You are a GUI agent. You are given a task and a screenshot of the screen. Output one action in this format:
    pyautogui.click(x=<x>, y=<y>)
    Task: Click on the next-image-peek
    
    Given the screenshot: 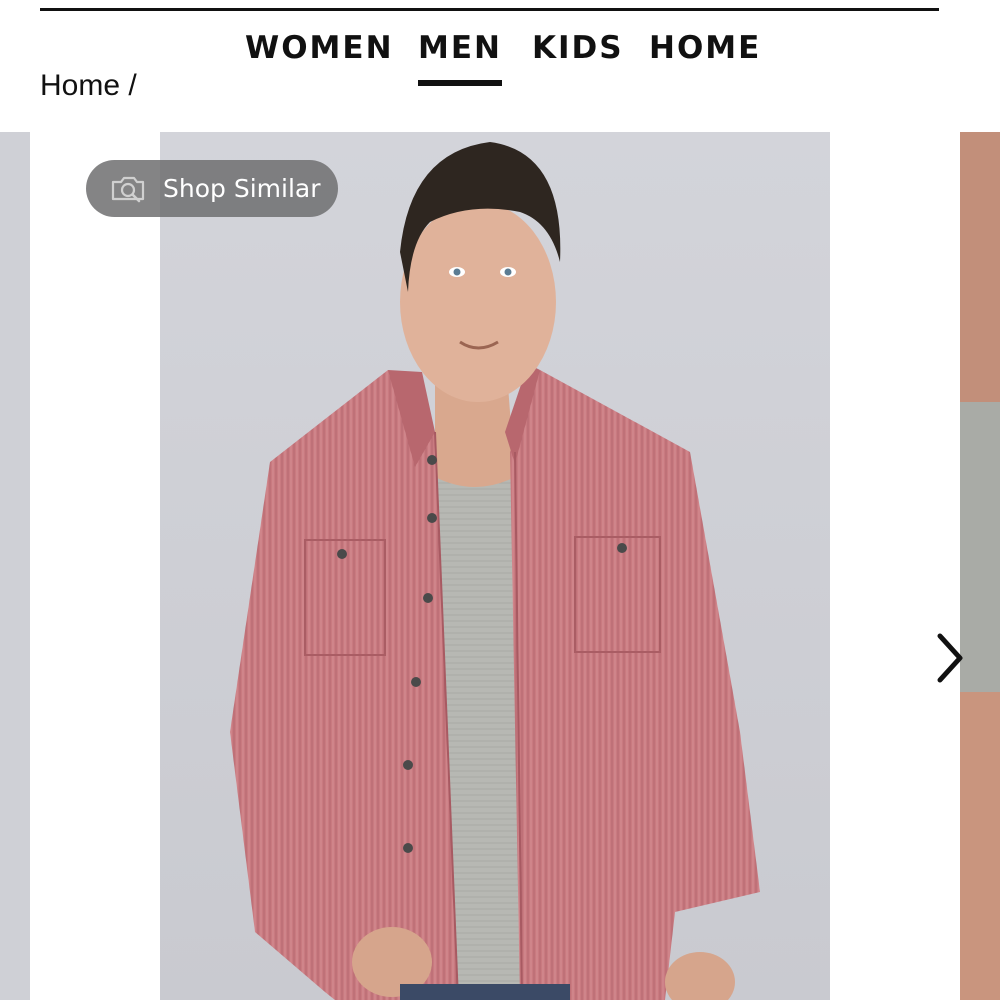 What is the action you would take?
    pyautogui.click(x=980, y=566)
    